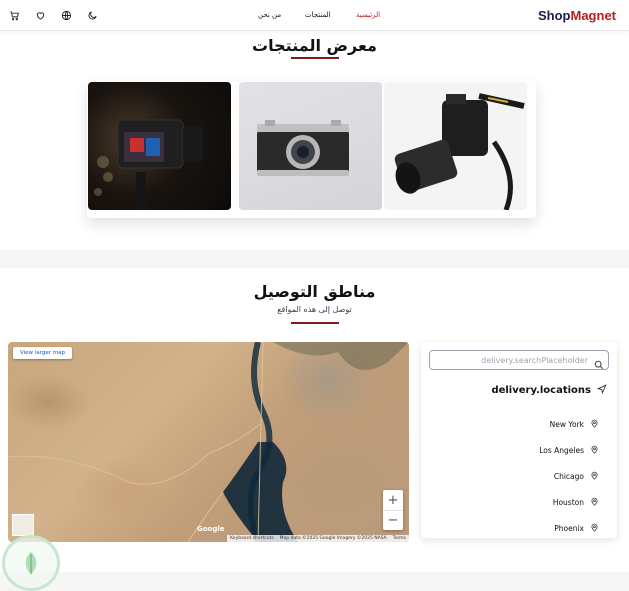 The height and width of the screenshot is (591, 629). I want to click on location-name: Houston, so click(568, 502).